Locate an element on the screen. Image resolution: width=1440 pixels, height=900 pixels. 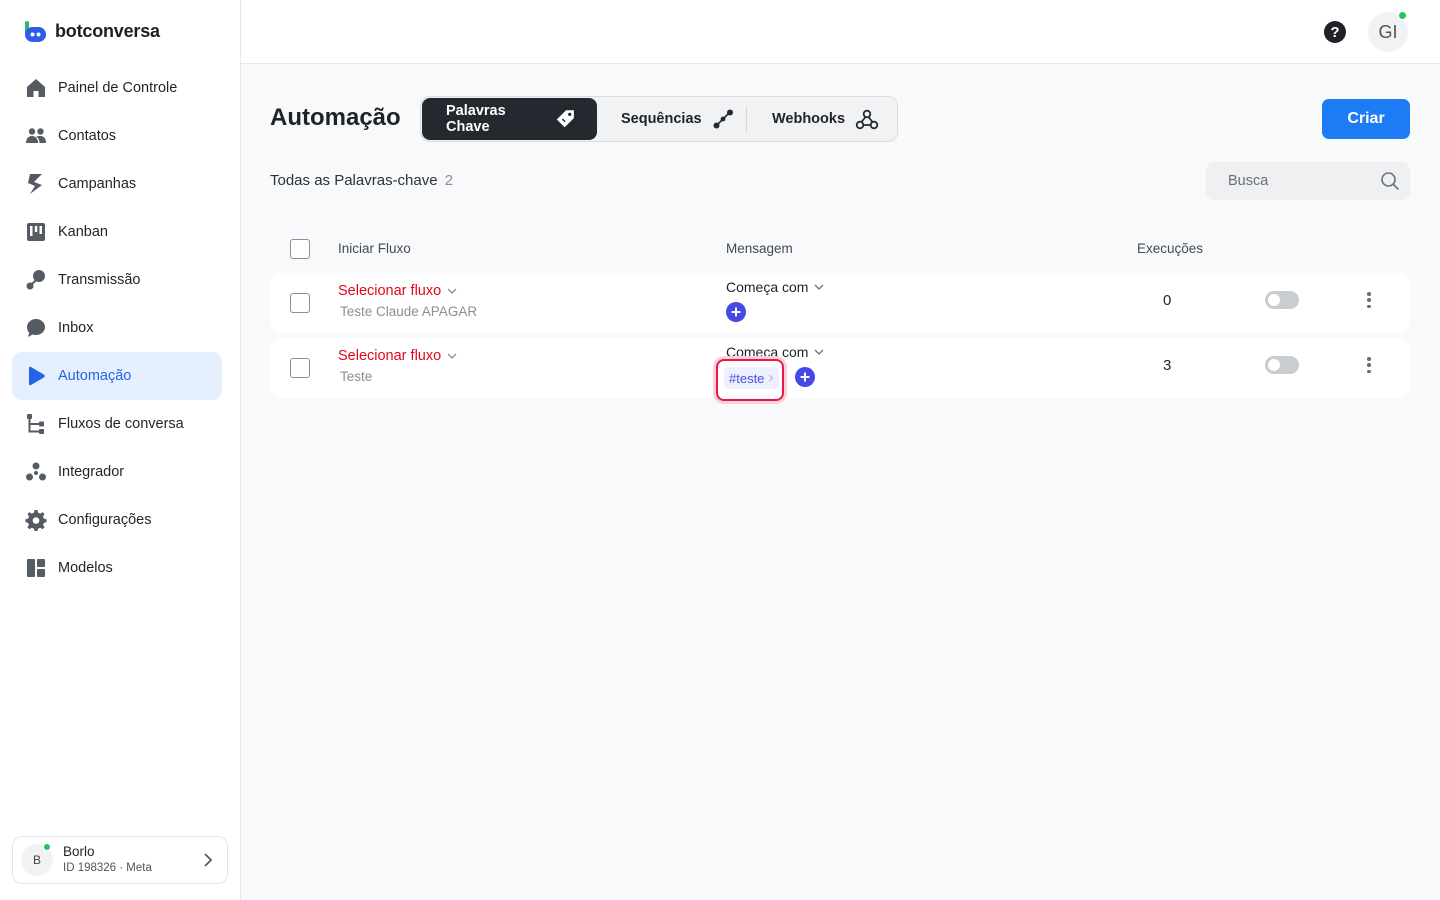
plus-icon is located at coordinates (805, 377).